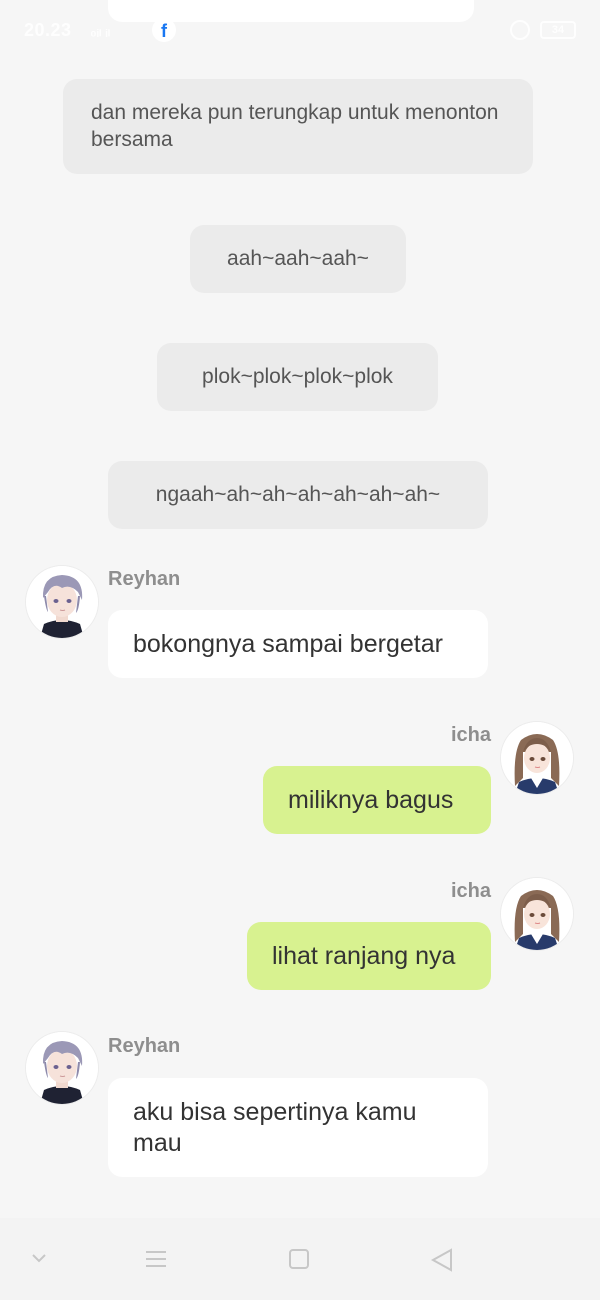 Image resolution: width=600 pixels, height=1300 pixels. I want to click on home-square-icon, so click(299, 1261).